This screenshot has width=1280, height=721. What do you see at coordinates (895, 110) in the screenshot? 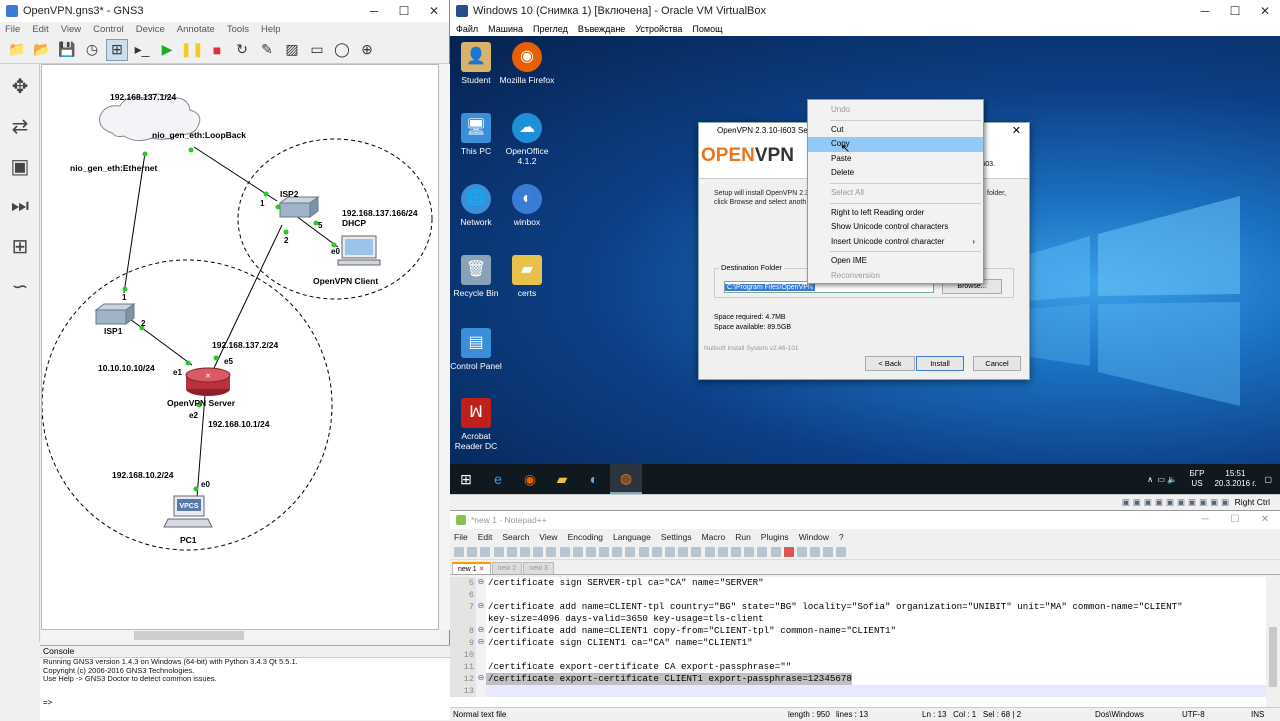
I see `menu-item-undo: Undo` at bounding box center [895, 110].